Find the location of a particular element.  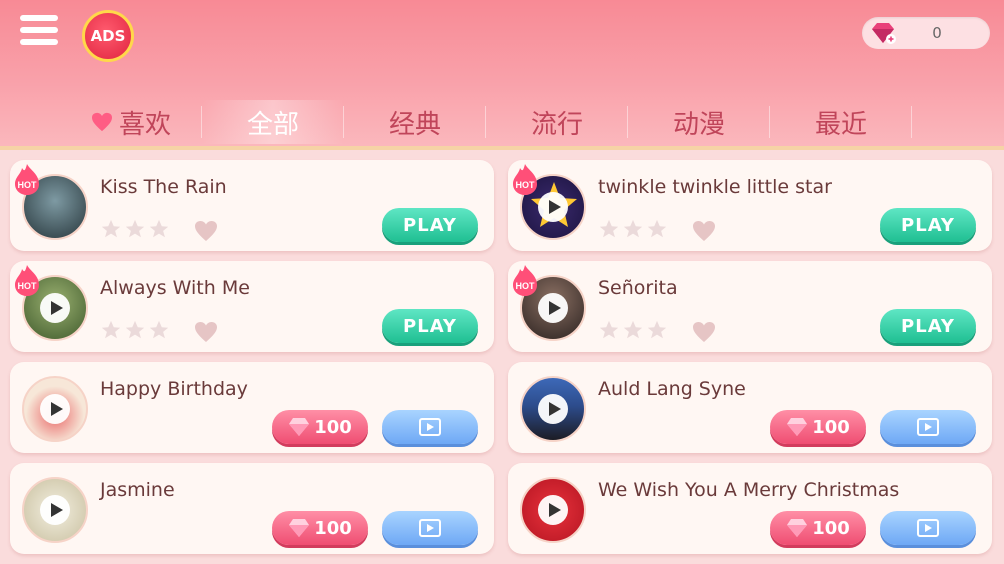

menu-icon is located at coordinates (39, 32).